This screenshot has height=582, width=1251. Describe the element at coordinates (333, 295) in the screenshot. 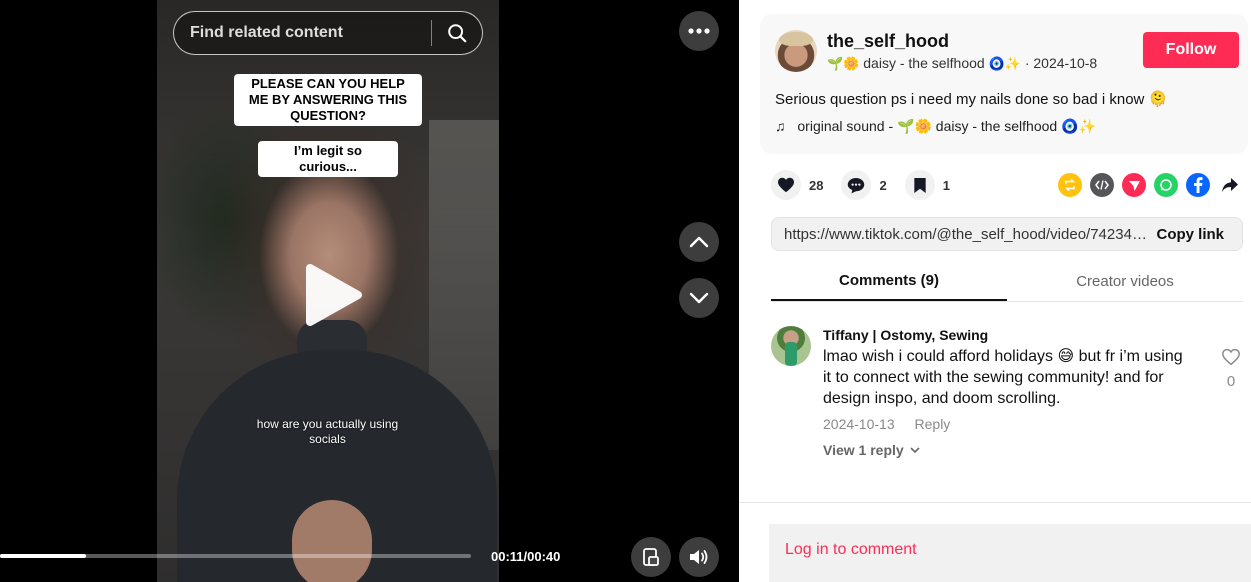

I see `play-icon` at that location.